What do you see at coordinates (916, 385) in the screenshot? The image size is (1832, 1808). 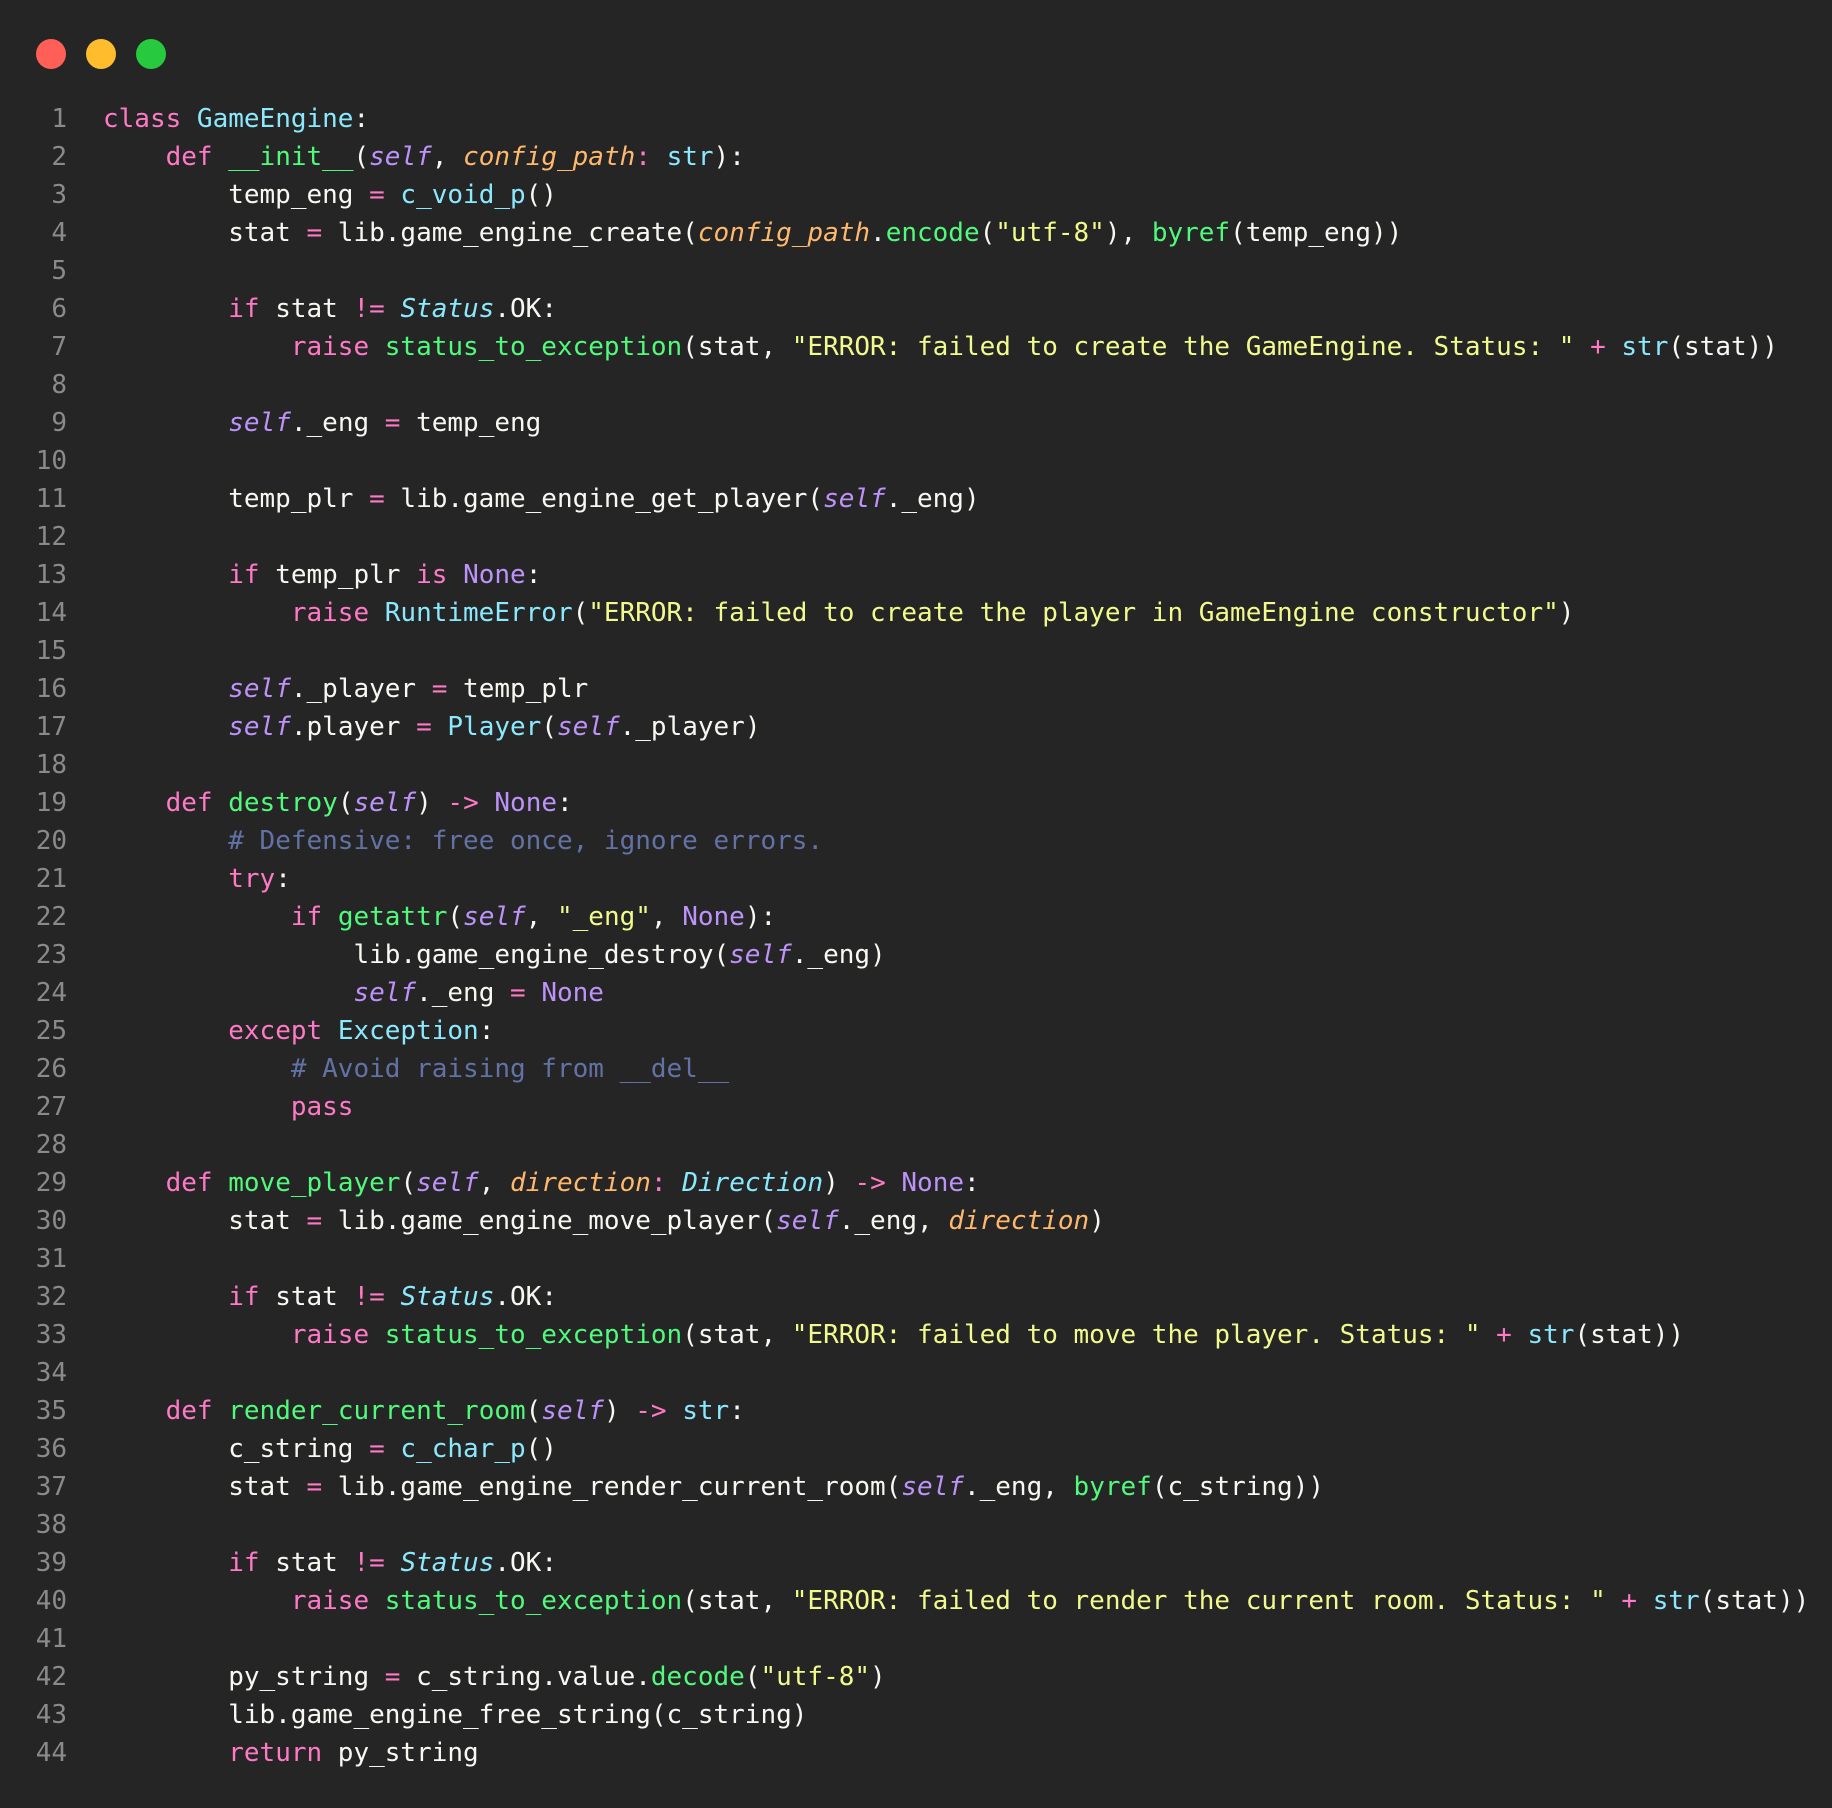 I see `code-line: 8` at bounding box center [916, 385].